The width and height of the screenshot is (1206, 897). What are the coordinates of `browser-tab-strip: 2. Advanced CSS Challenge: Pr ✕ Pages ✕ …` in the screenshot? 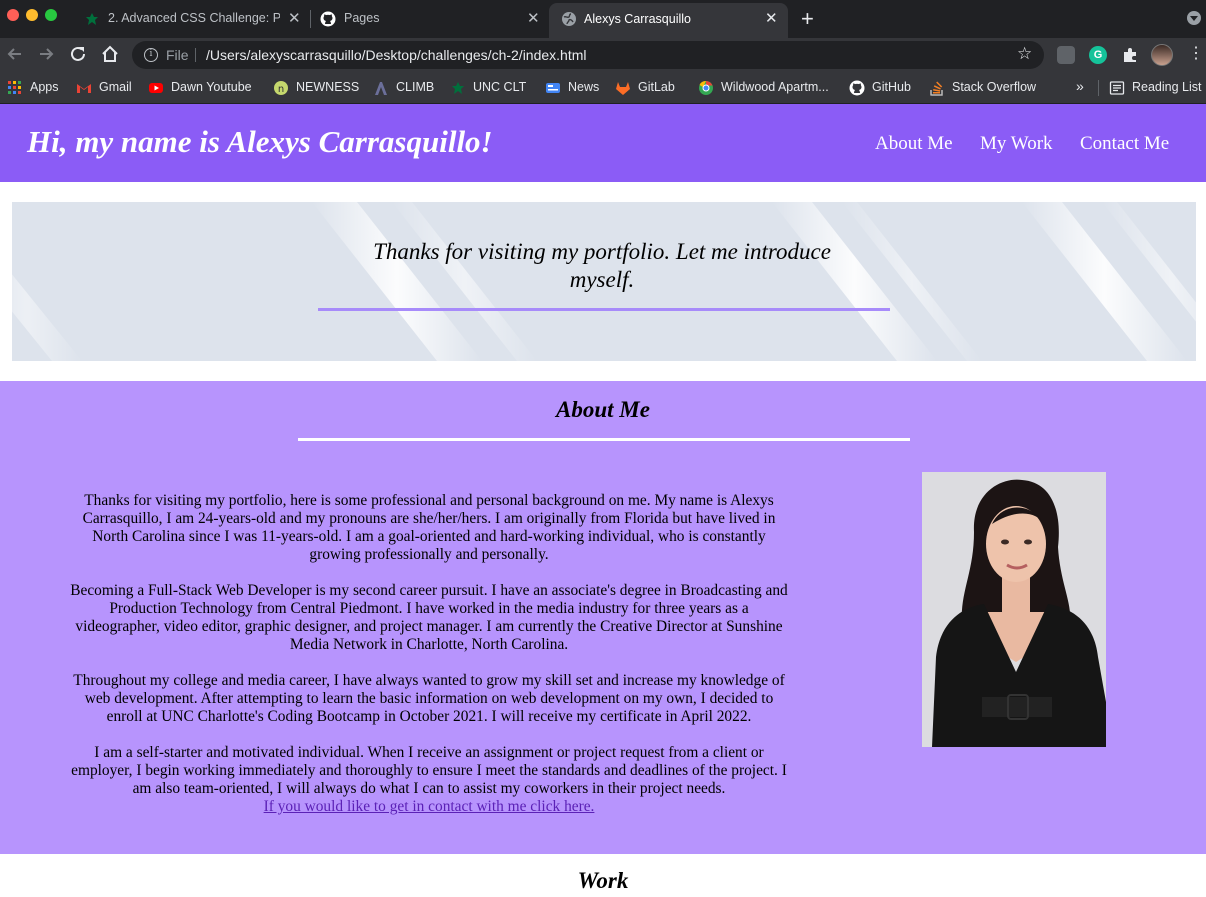 It's located at (603, 19).